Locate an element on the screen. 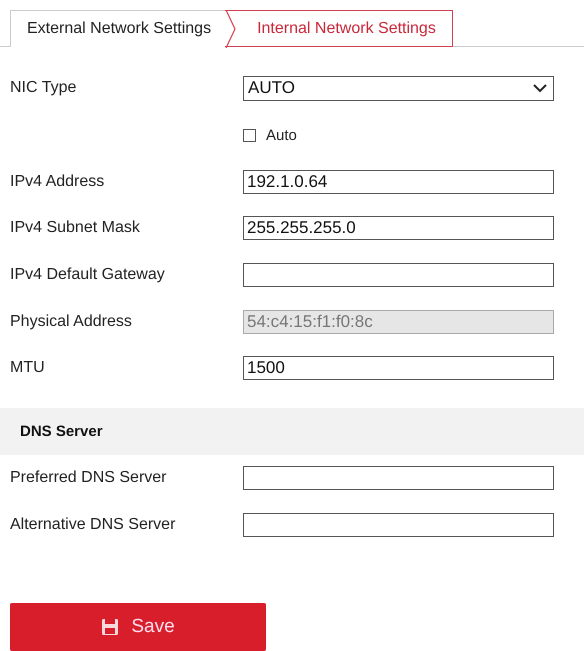 This screenshot has width=584, height=651. field-label: IPv4 Subnet Mask is located at coordinates (75, 228).